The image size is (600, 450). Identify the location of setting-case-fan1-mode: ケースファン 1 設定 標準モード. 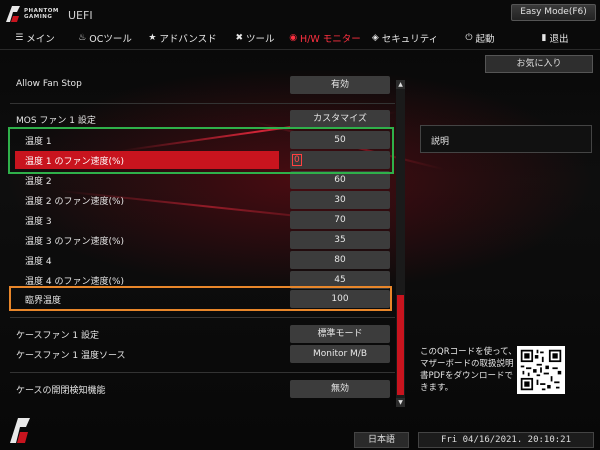
(202, 334).